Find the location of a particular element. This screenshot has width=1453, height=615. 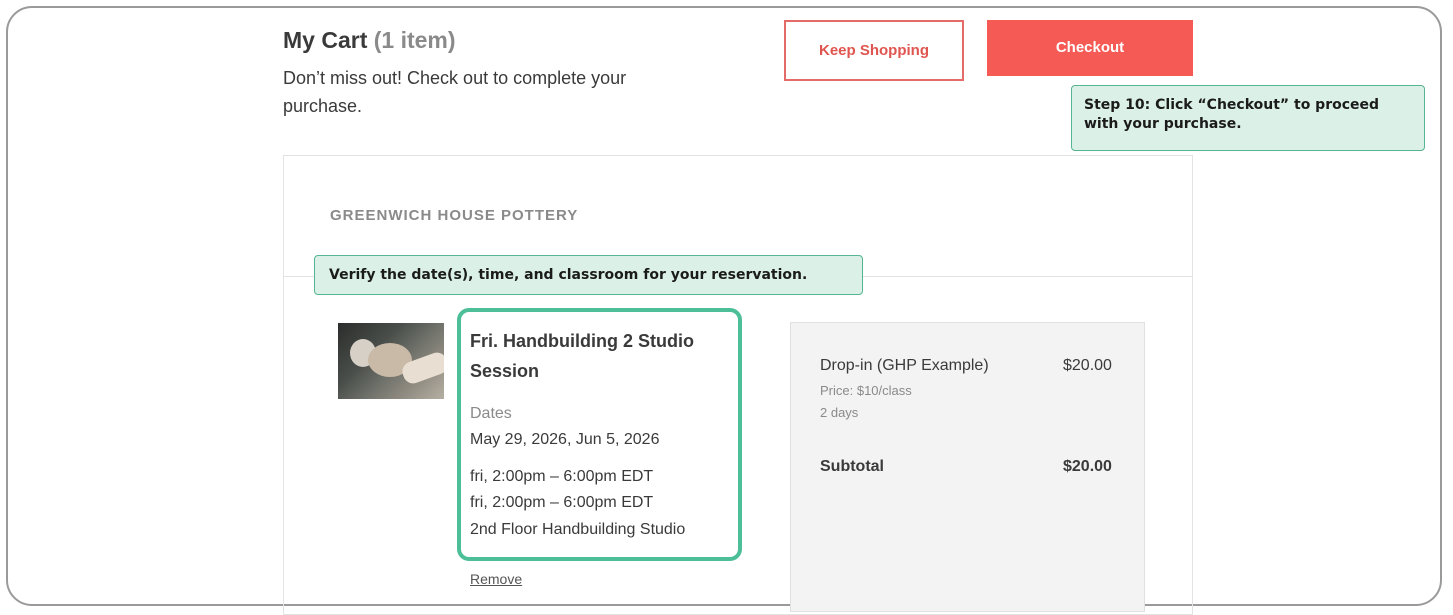

time-slot-2: fri, 2:00pm – 6:00pm EDT is located at coordinates (562, 502).